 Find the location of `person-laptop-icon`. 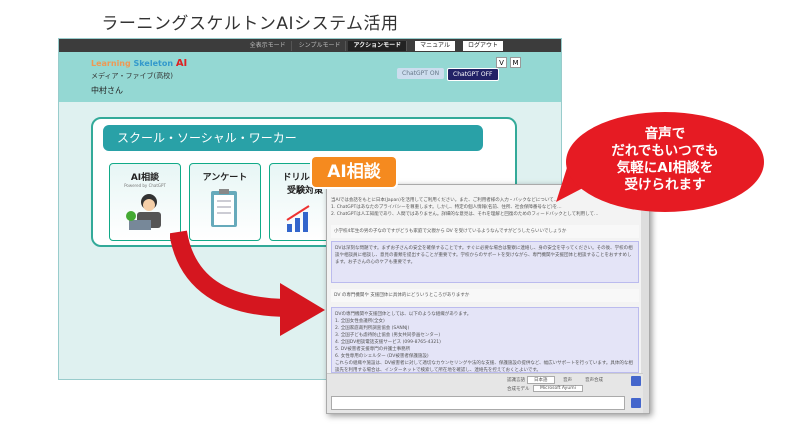

person-laptop-icon is located at coordinates (145, 212).